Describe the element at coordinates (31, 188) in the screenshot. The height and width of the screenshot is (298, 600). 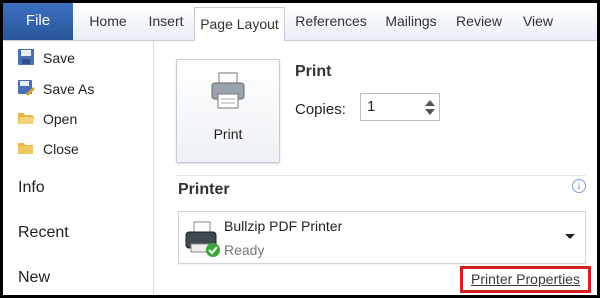
I see `nav-item-info: Info` at that location.